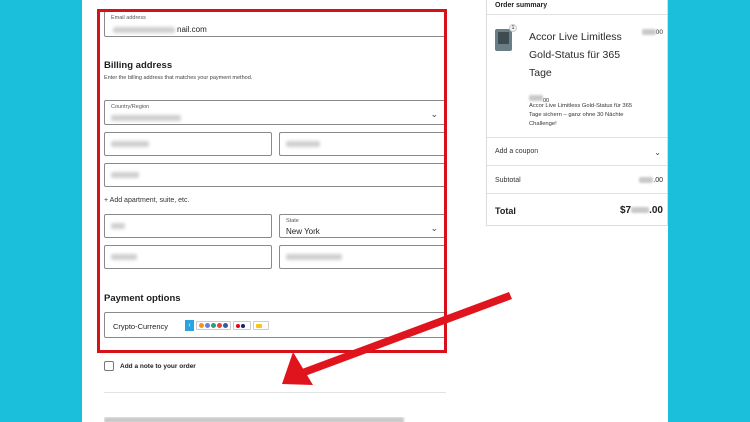 This screenshot has height=422, width=750. What do you see at coordinates (242, 325) in the screenshot?
I see `payment-cards-icon` at bounding box center [242, 325].